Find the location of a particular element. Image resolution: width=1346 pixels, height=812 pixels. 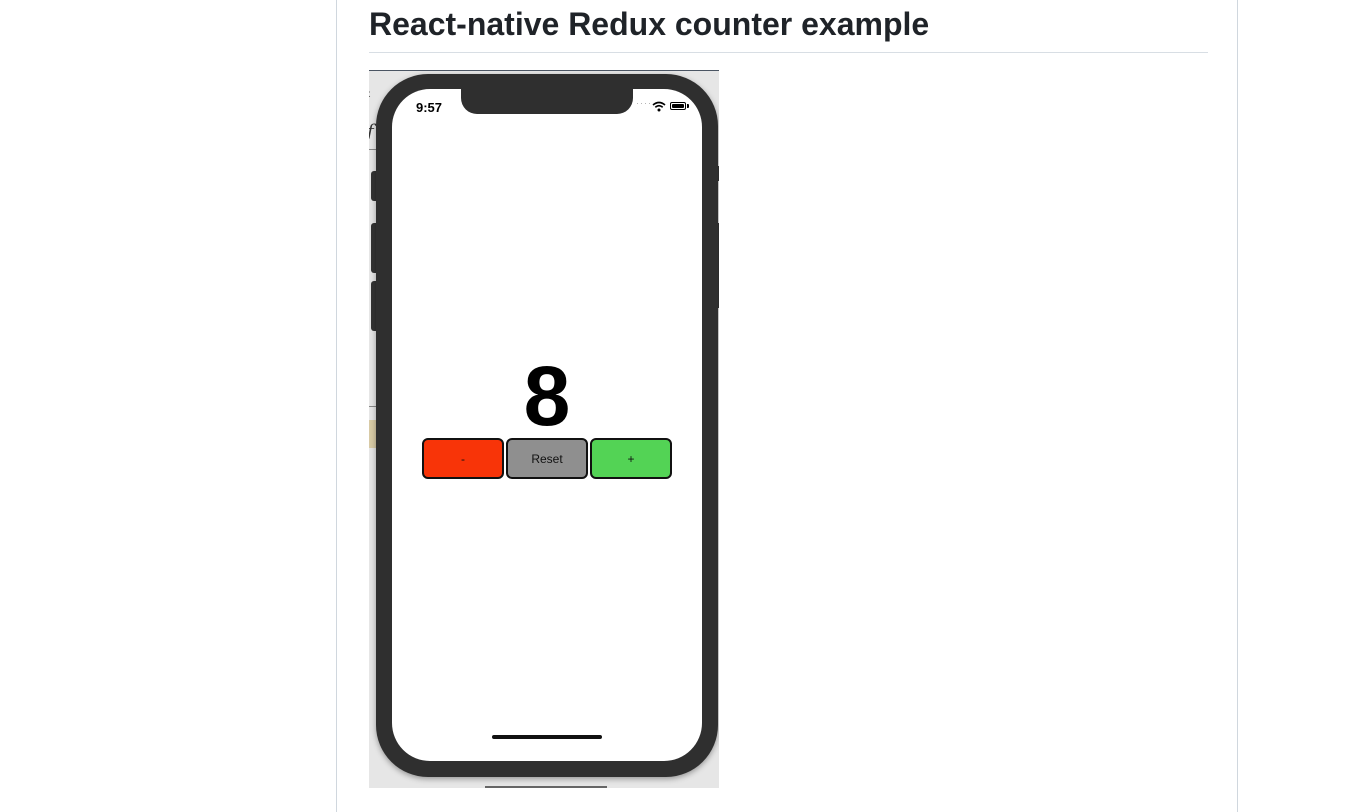

reset-button: Reset is located at coordinates (547, 458).